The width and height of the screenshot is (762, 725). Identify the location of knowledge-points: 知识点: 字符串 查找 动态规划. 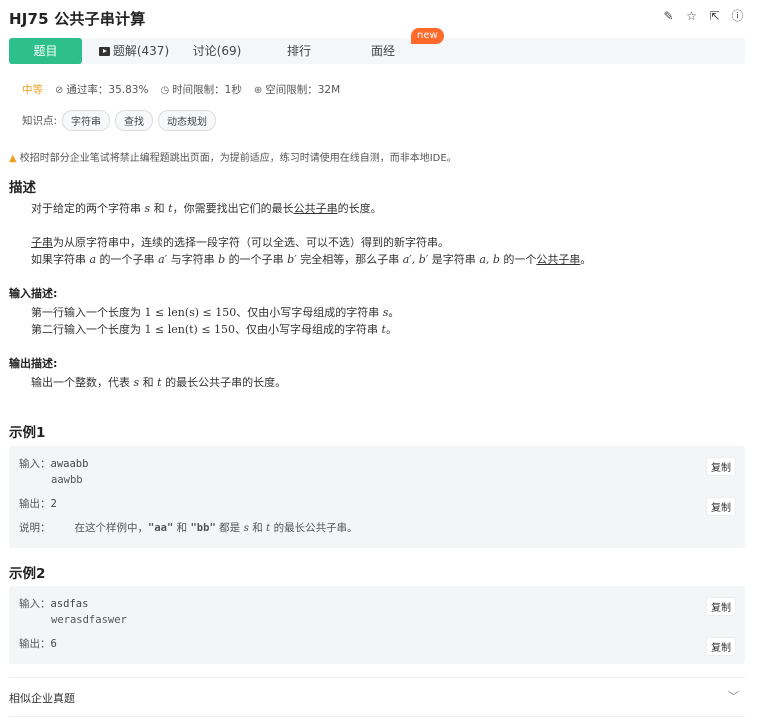
(119, 120).